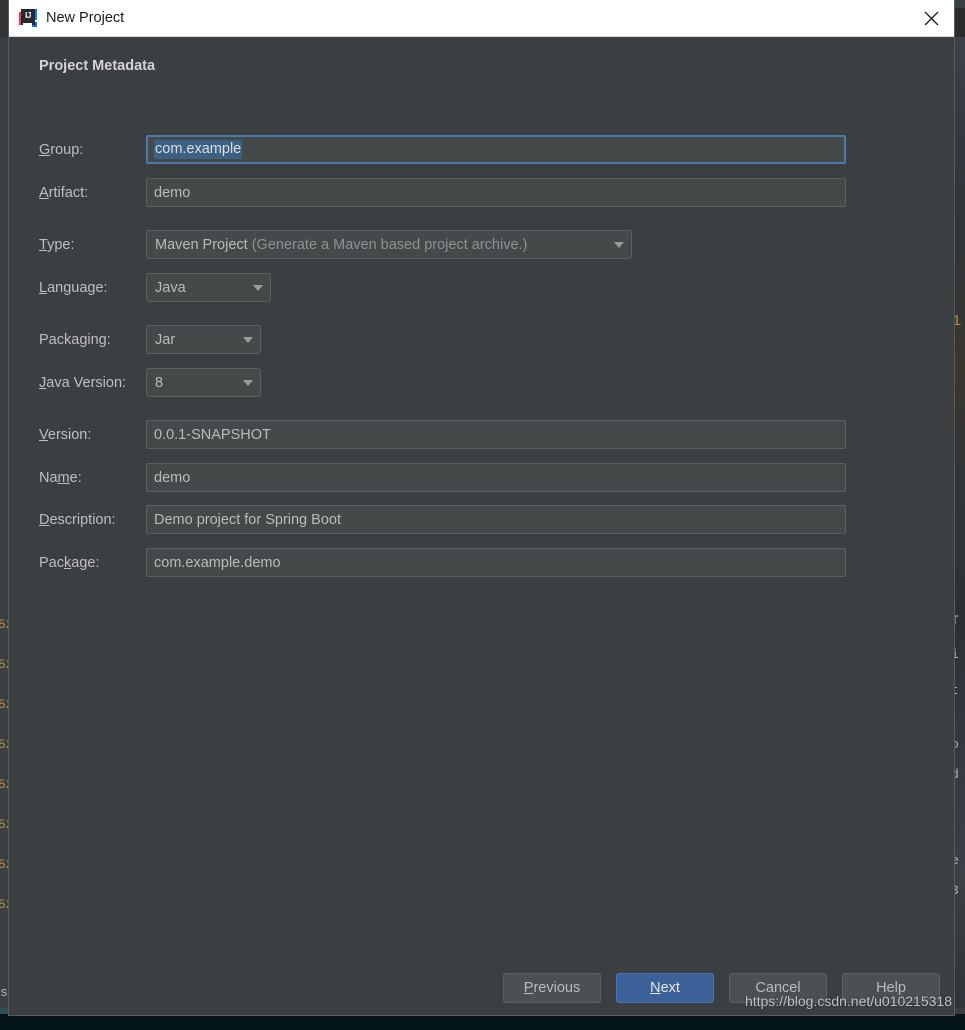 Image resolution: width=965 pixels, height=1030 pixels. Describe the element at coordinates (57, 244) in the screenshot. I see `label-type: Type:` at that location.